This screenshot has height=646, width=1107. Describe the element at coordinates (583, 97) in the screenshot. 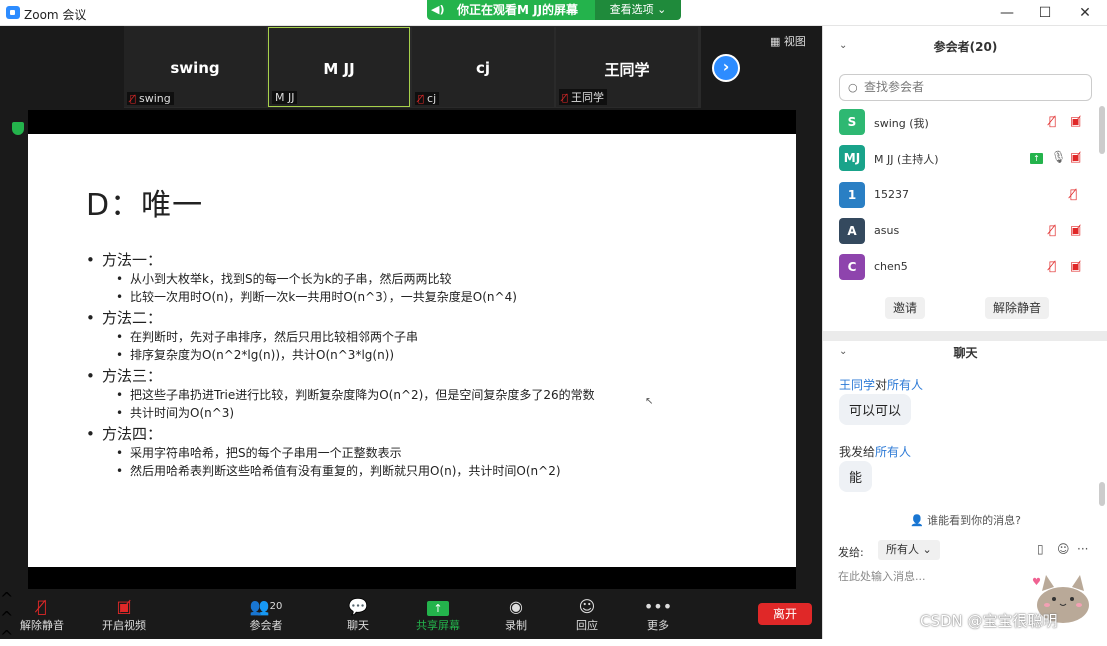

I see `tile-label: 🎙̸ 王同学` at that location.